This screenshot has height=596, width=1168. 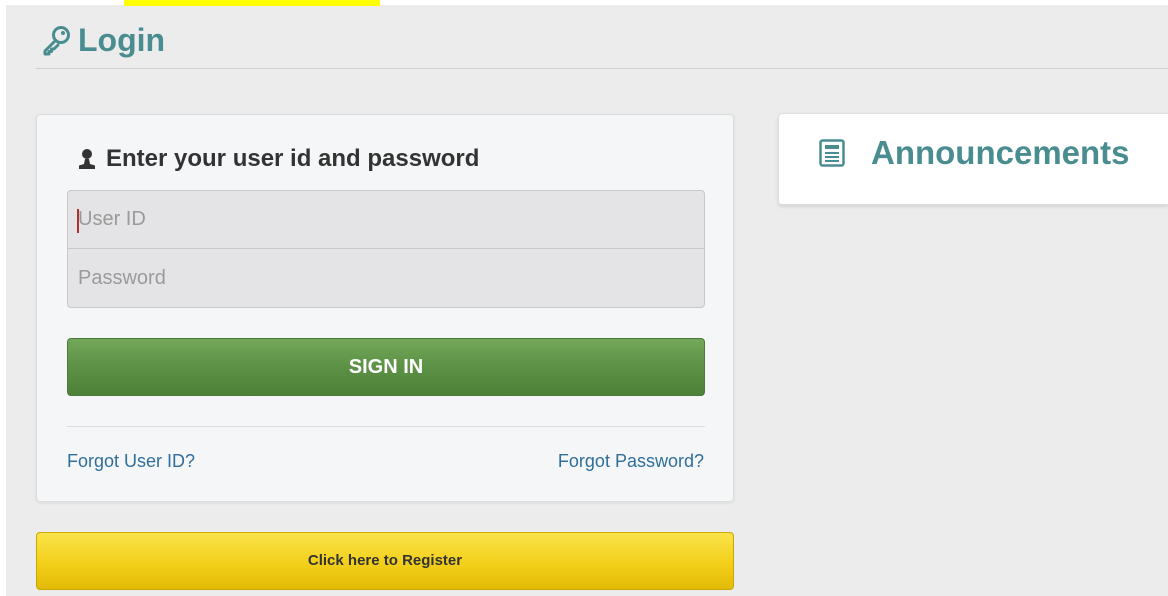 What do you see at coordinates (385, 561) in the screenshot?
I see `register-button: Click here to Register` at bounding box center [385, 561].